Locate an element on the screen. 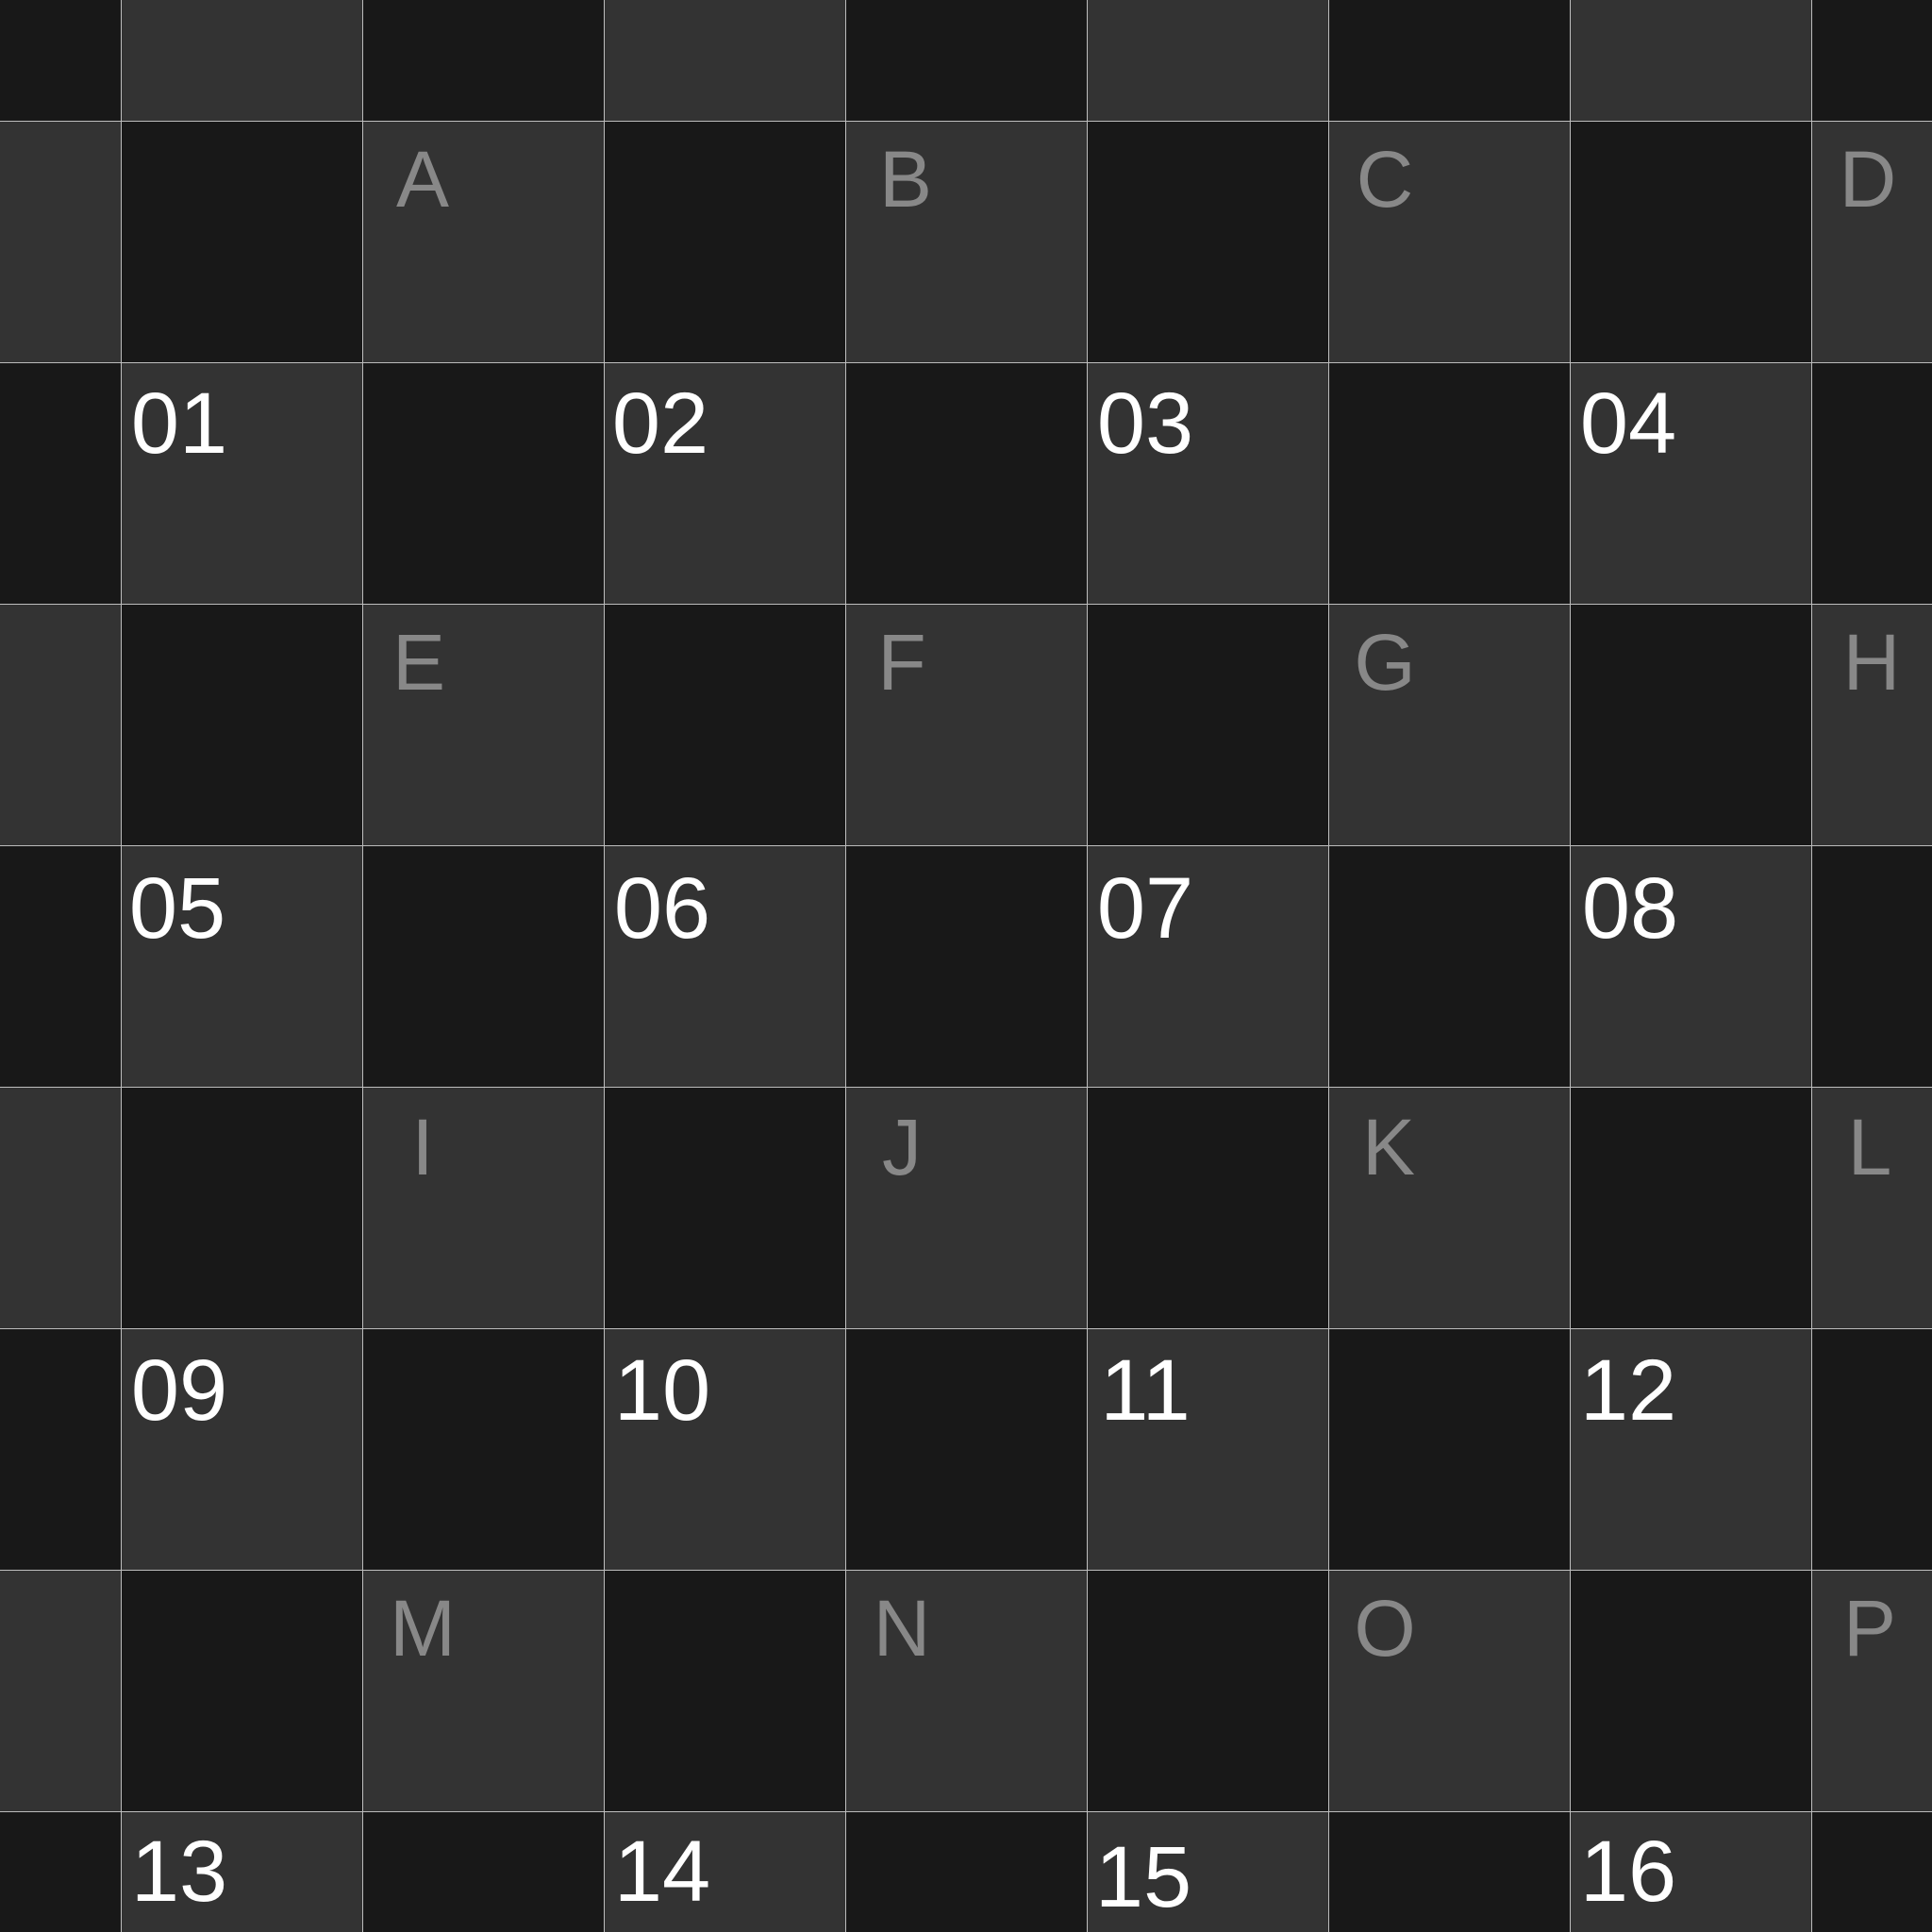 The image size is (1932, 1932). label-number: 02 is located at coordinates (660, 423).